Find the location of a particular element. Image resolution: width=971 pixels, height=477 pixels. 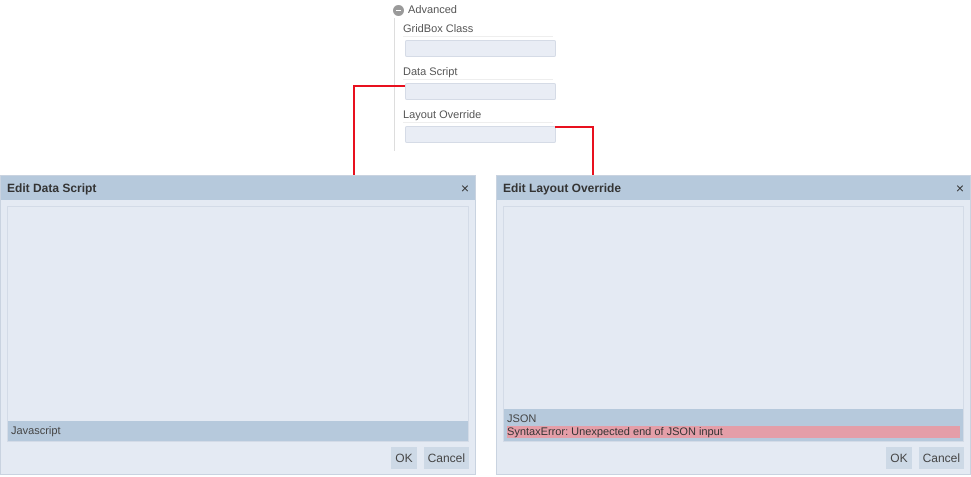

field-label: GridBox Class is located at coordinates (478, 27).